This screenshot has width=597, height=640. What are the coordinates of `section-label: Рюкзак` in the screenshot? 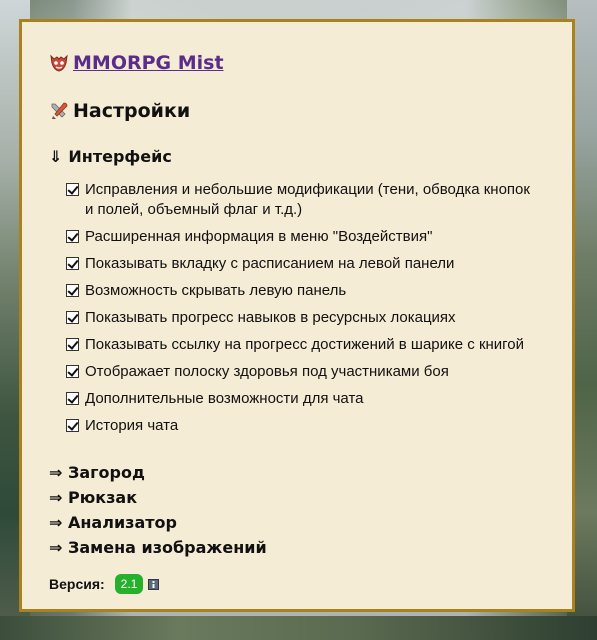 It's located at (102, 497).